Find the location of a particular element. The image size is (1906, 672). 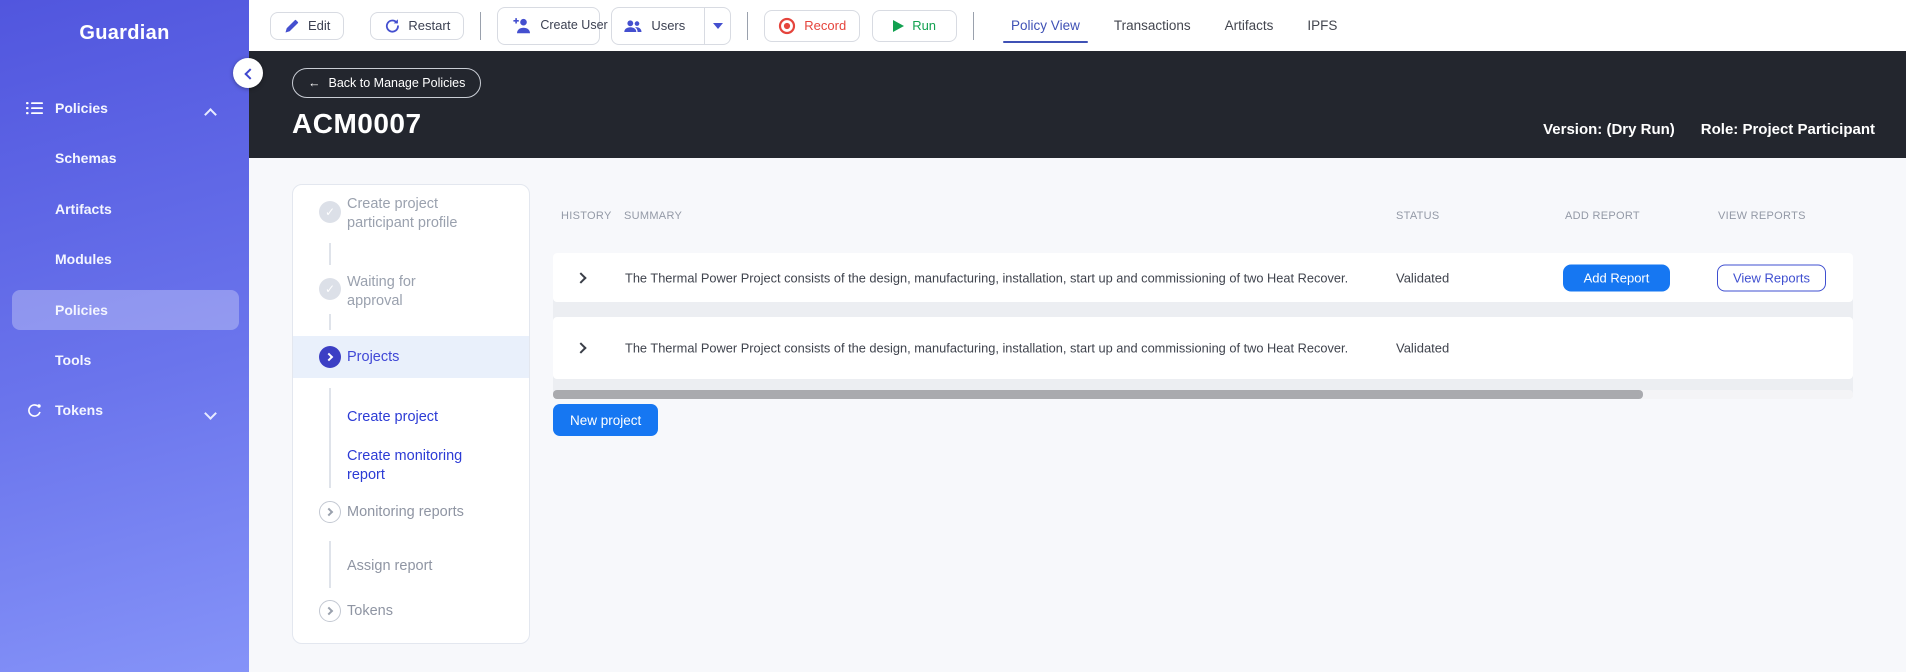

sidebar-item-tools: Tools is located at coordinates (124, 360).